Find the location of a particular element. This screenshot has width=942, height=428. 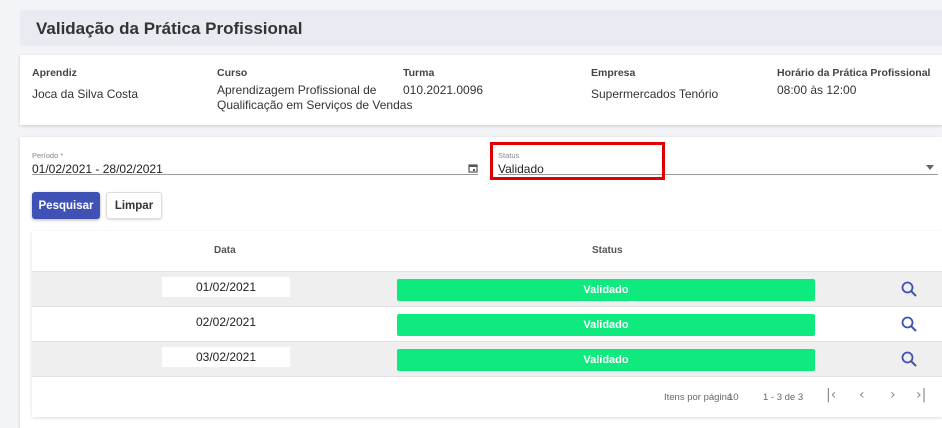

last-page-icon: ›| is located at coordinates (921, 395).